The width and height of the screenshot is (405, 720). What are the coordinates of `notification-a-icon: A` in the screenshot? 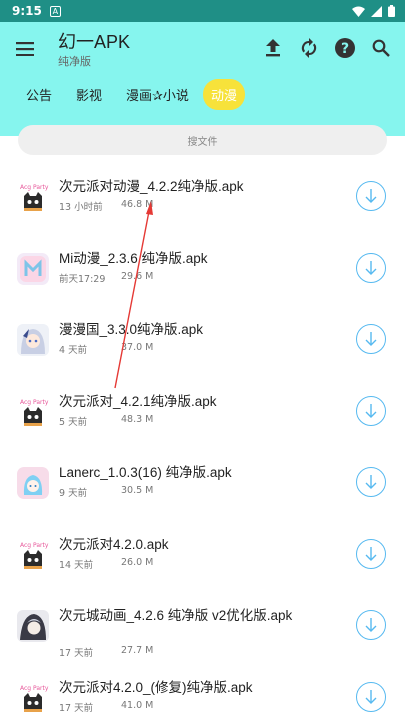 It's located at (55, 11).